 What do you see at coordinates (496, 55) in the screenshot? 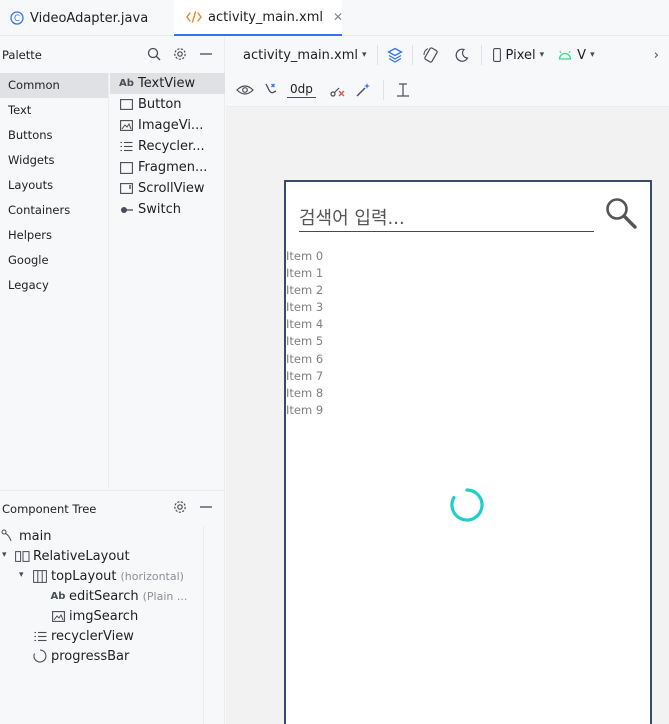
I see `phone-icon` at bounding box center [496, 55].